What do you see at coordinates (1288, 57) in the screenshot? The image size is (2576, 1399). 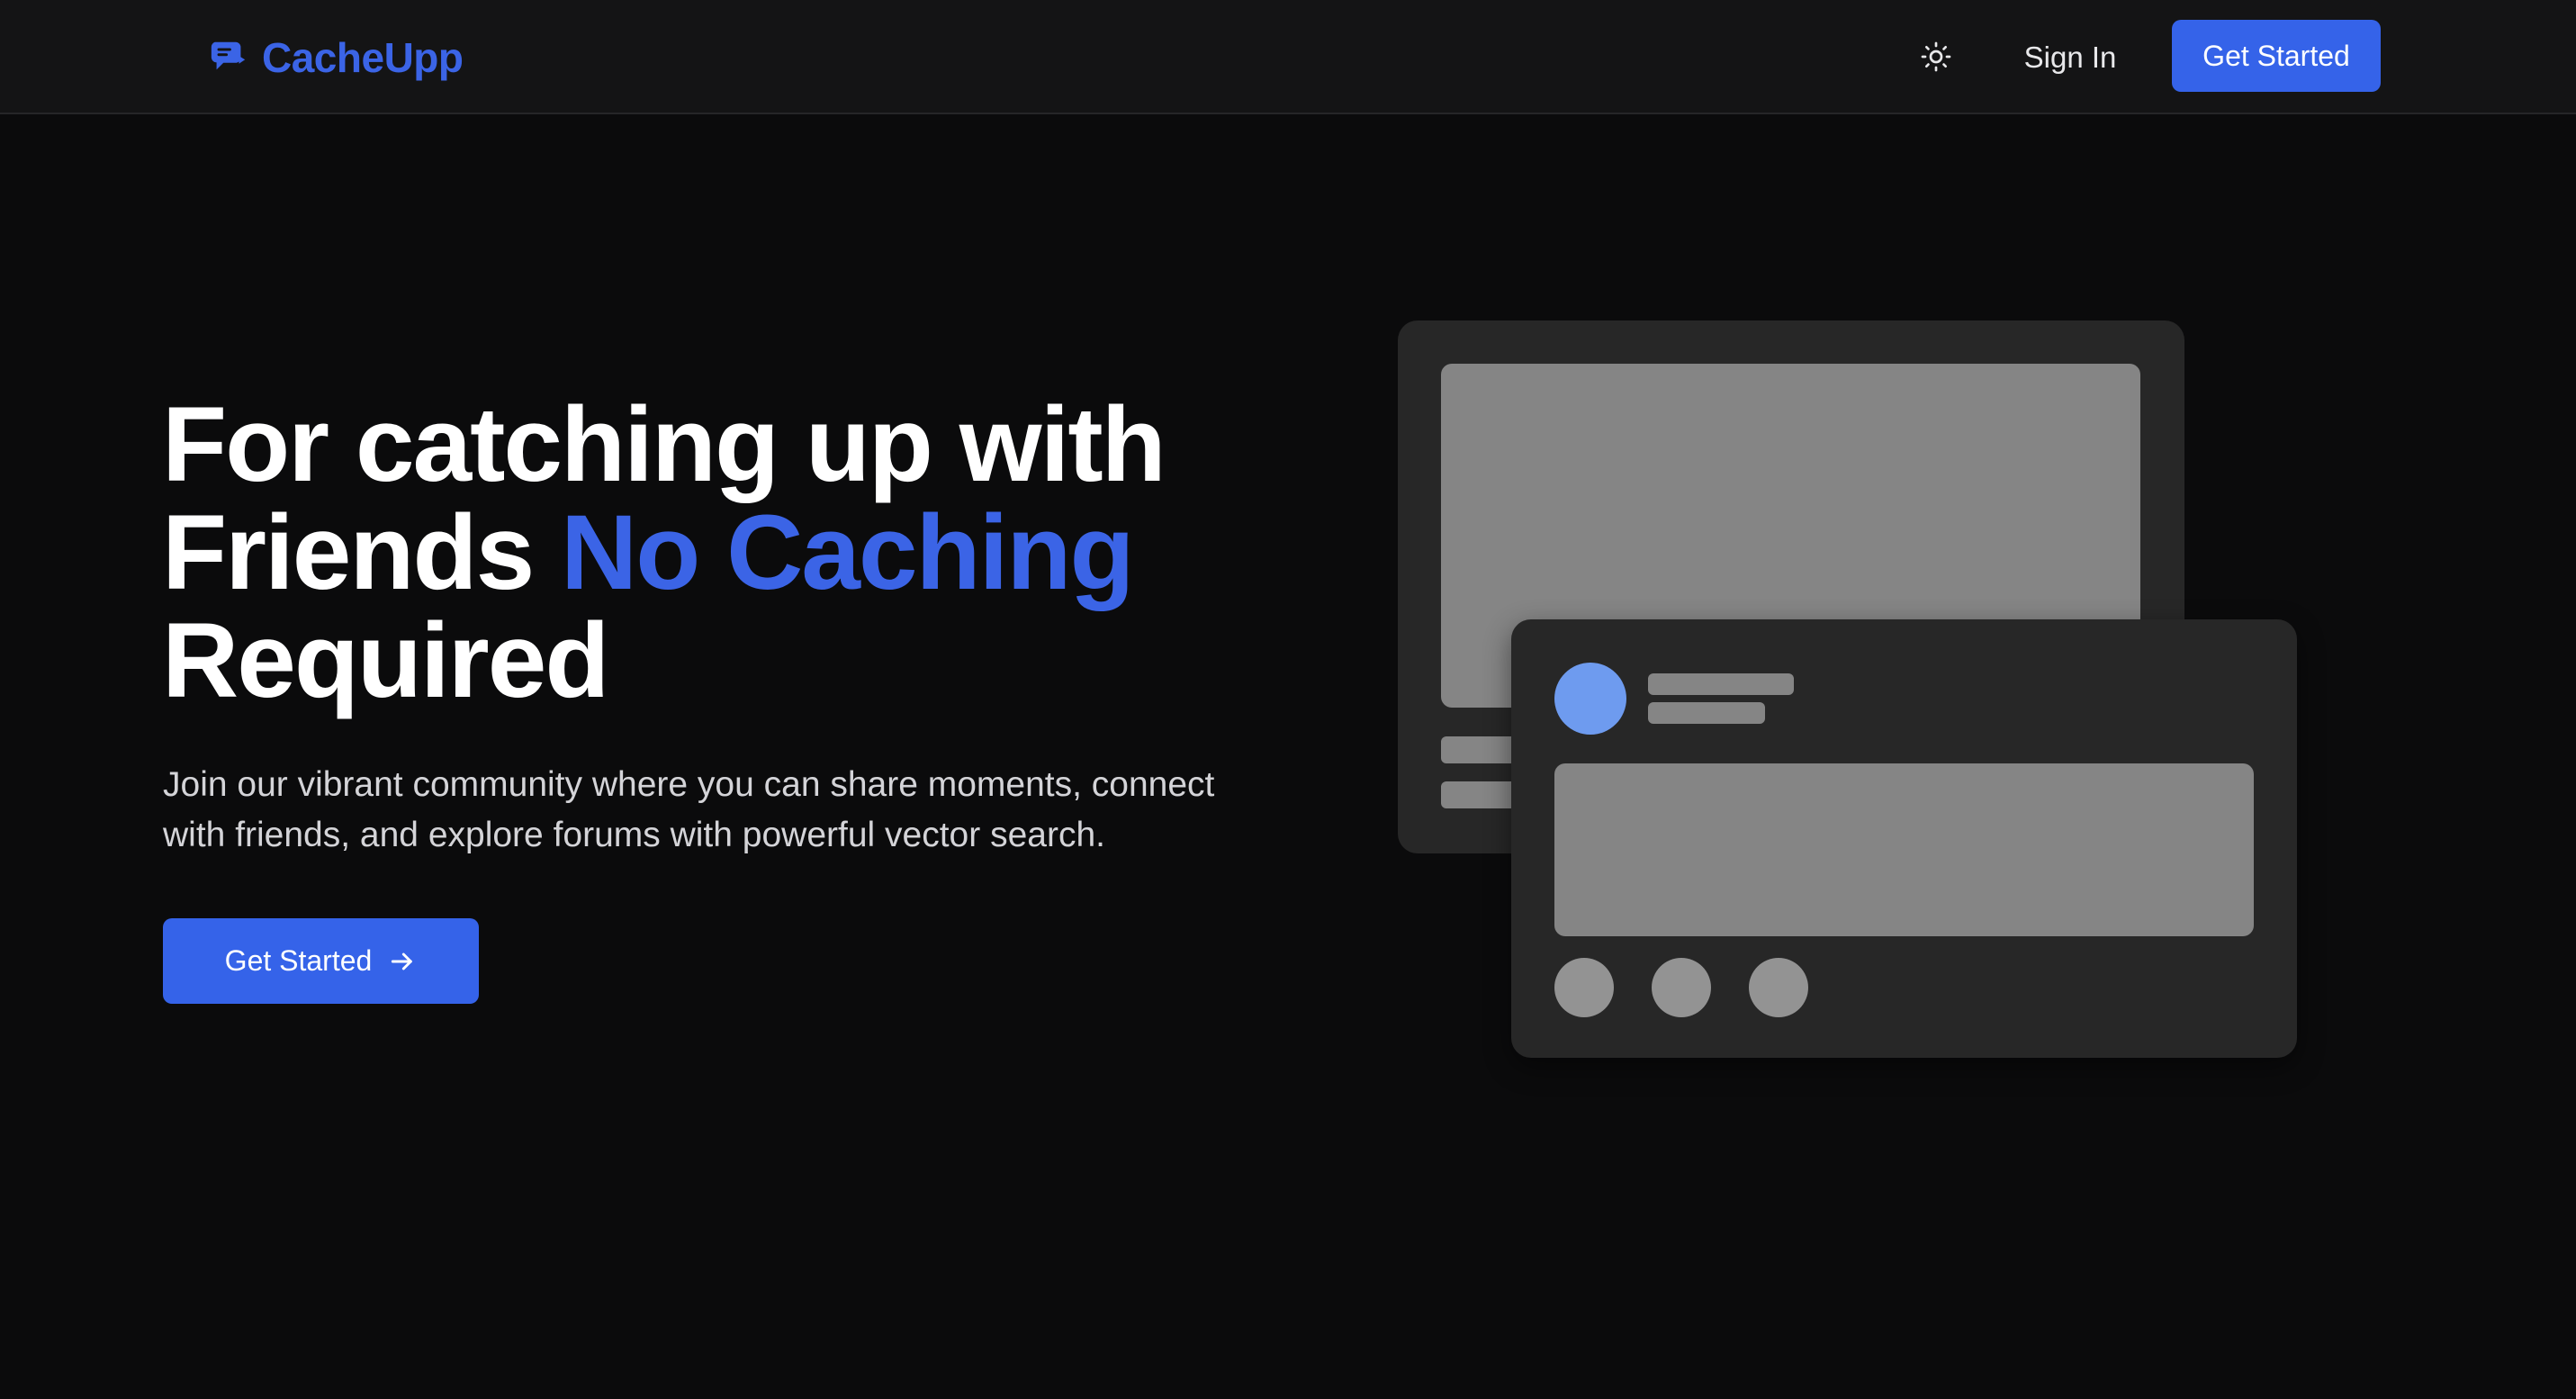 I see `top-navbar: CacheUpp Sign In Get Started` at bounding box center [1288, 57].